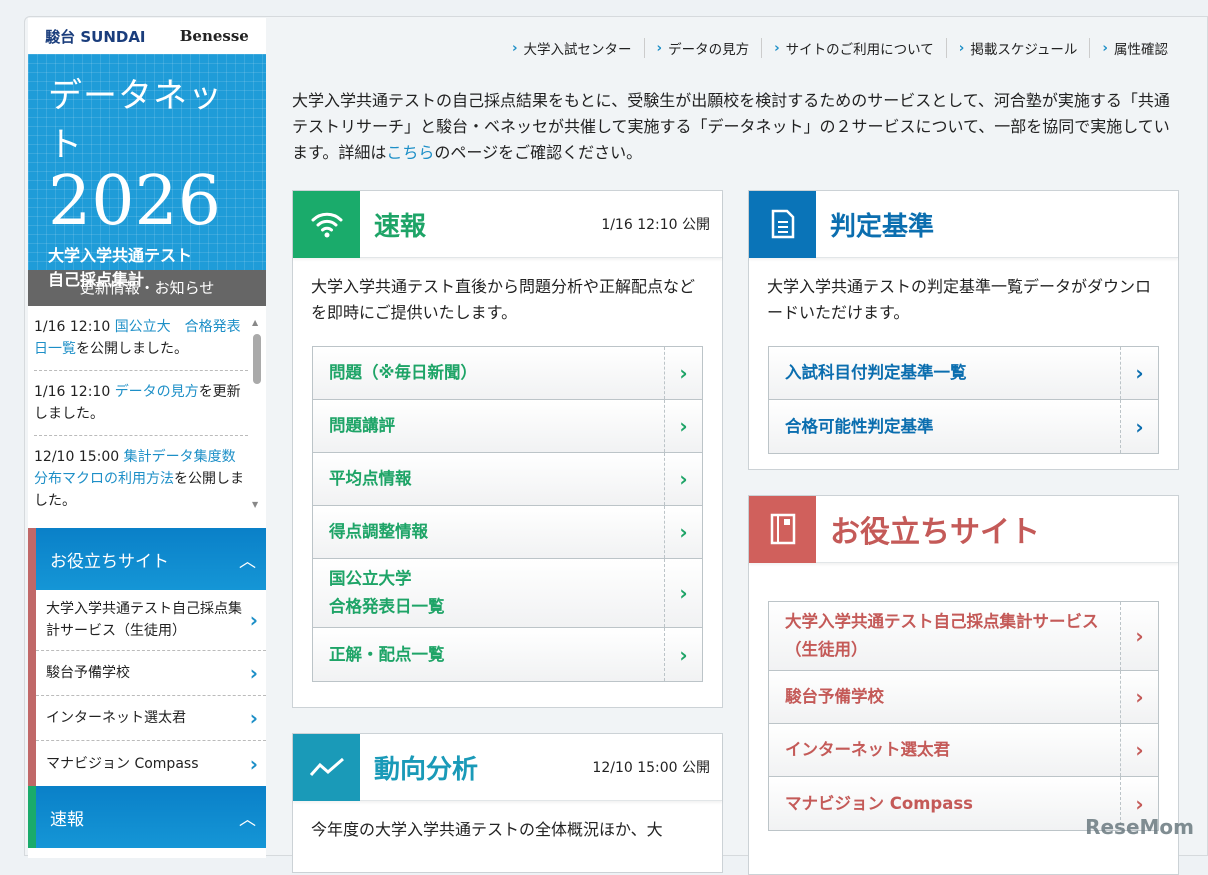 This screenshot has width=1208, height=875. What do you see at coordinates (487, 829) in the screenshot?
I see `card-description: 今年度の大学入学共通テストの全体概況ほか、大` at bounding box center [487, 829].